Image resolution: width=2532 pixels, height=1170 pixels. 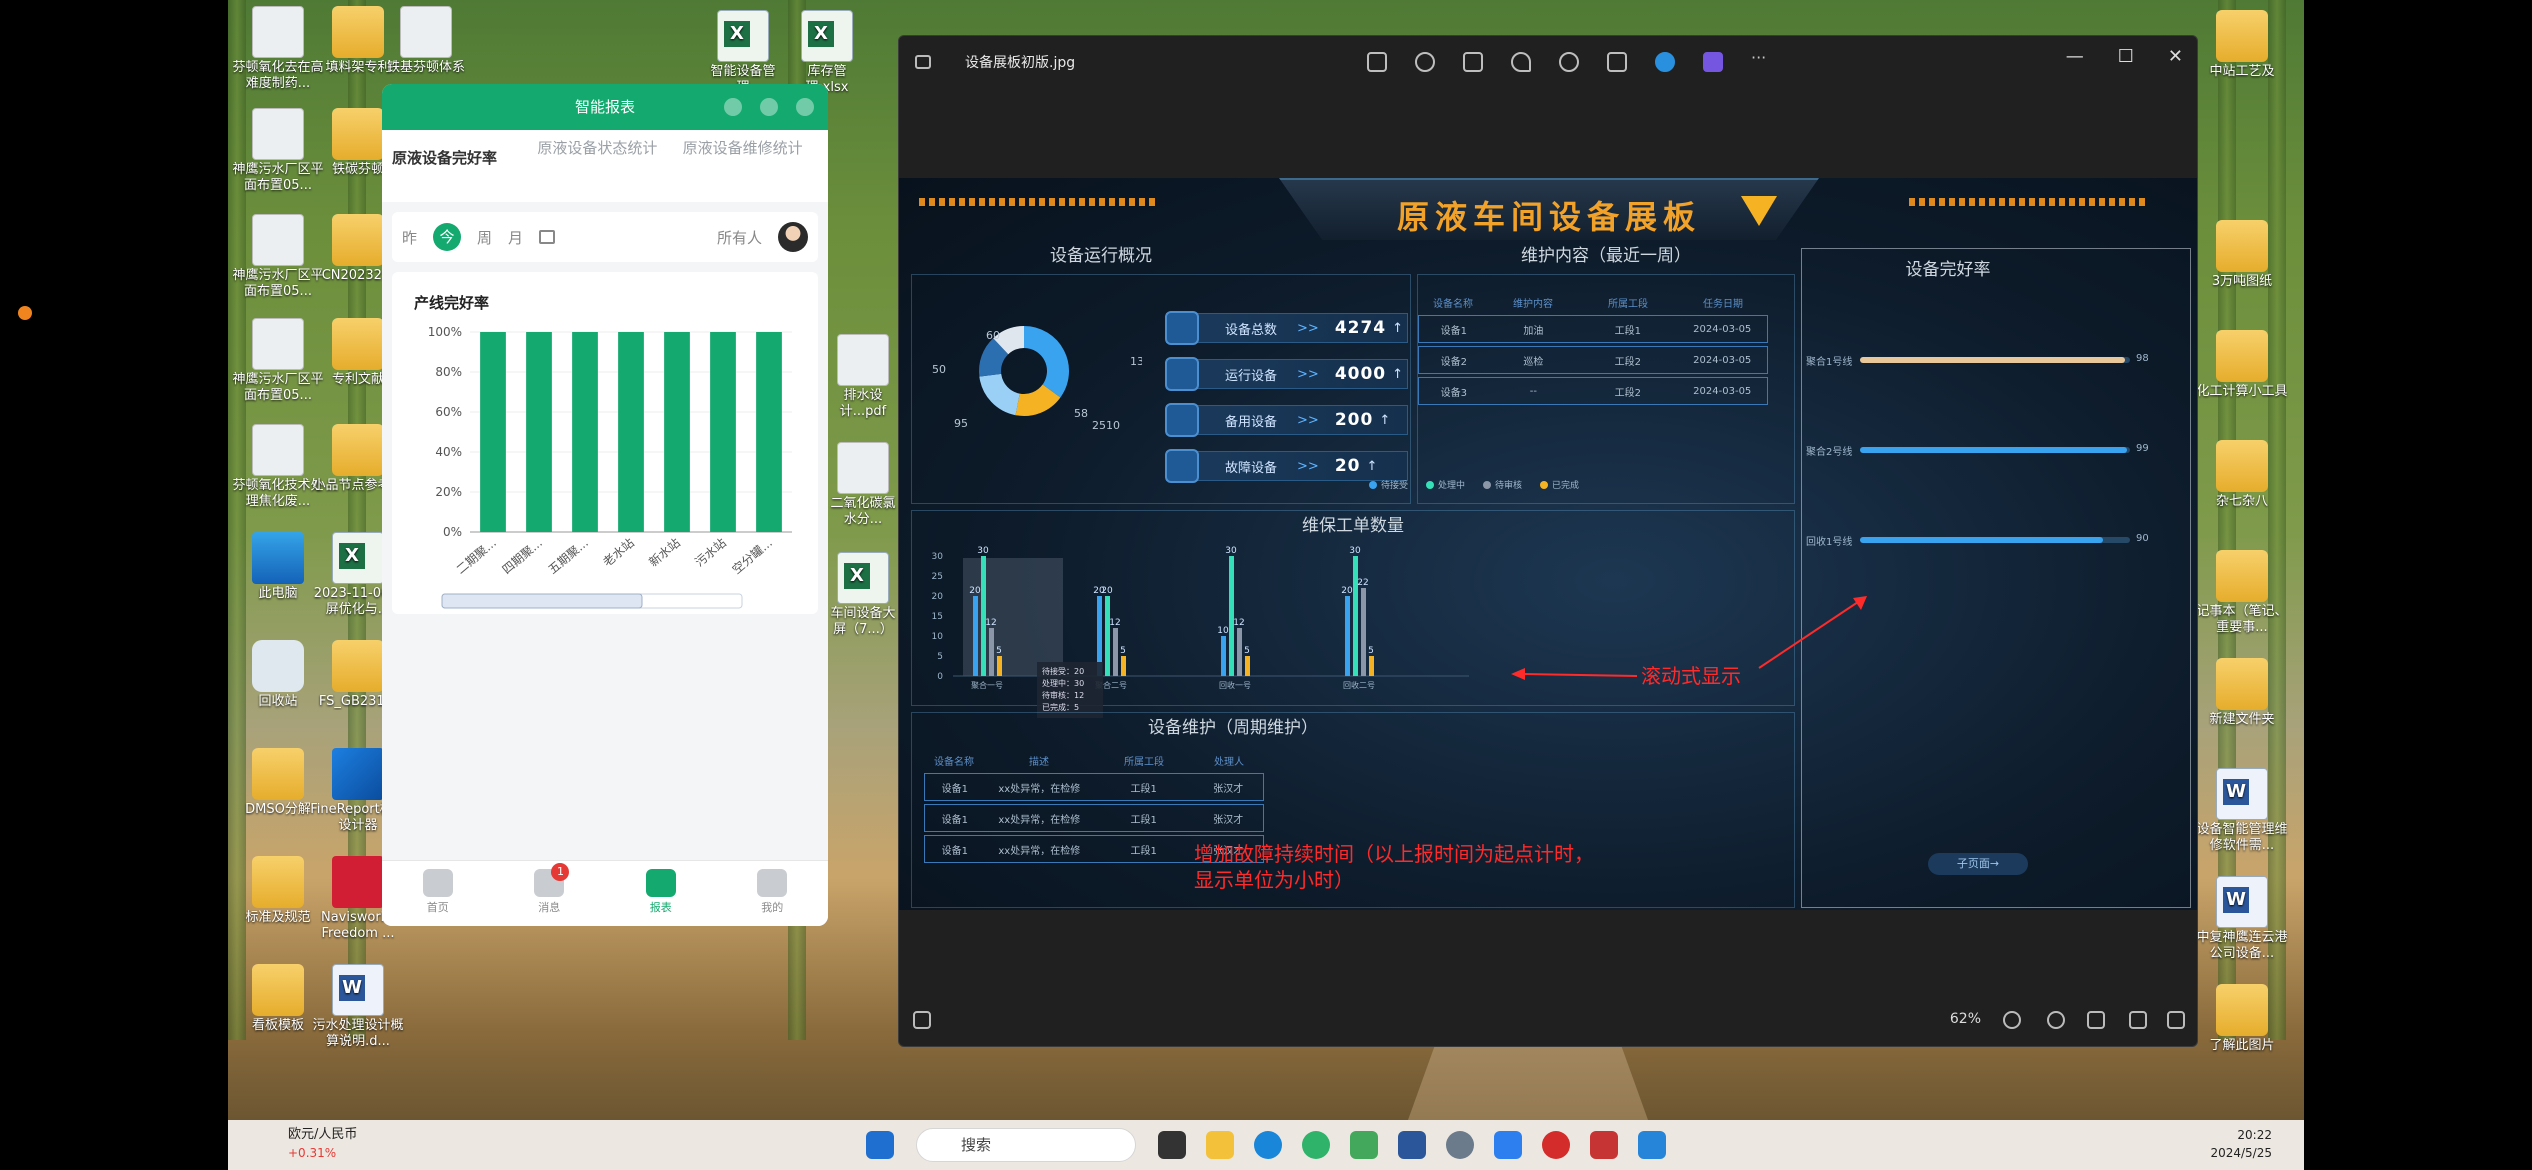 I want to click on edge-icon, so click(x=1268, y=1145).